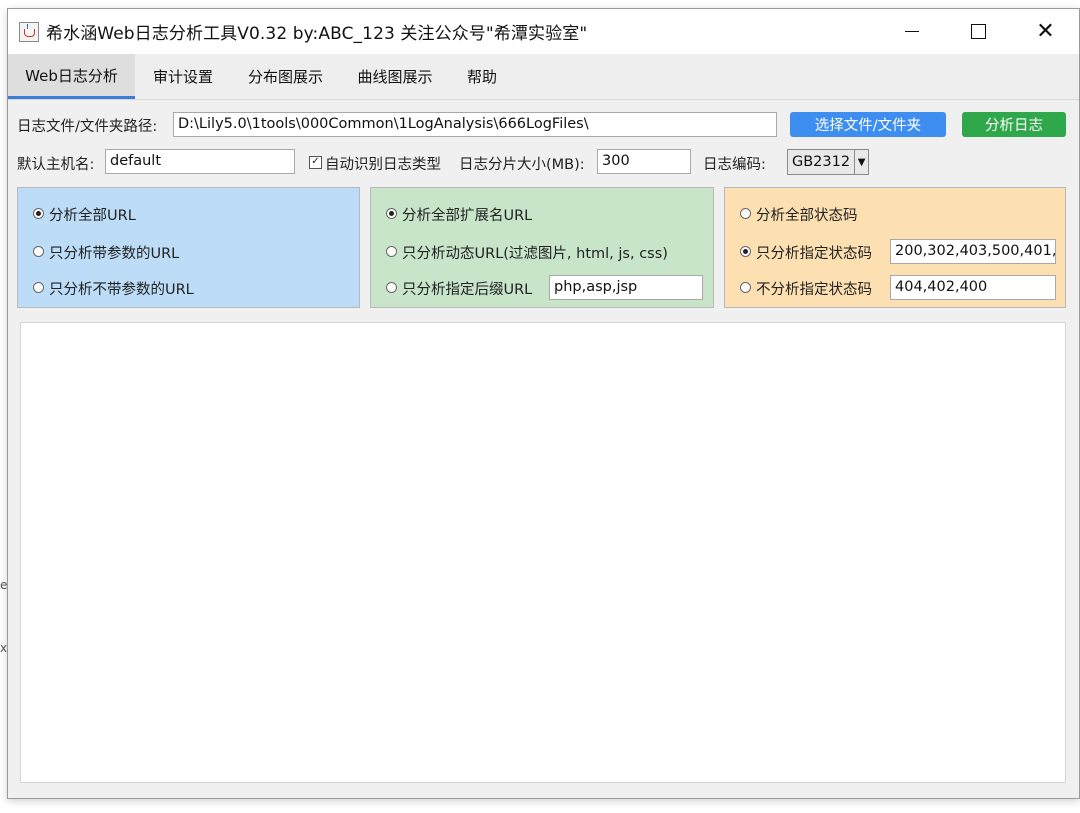  I want to click on analyze-log-button: 分析日志, so click(1014, 124).